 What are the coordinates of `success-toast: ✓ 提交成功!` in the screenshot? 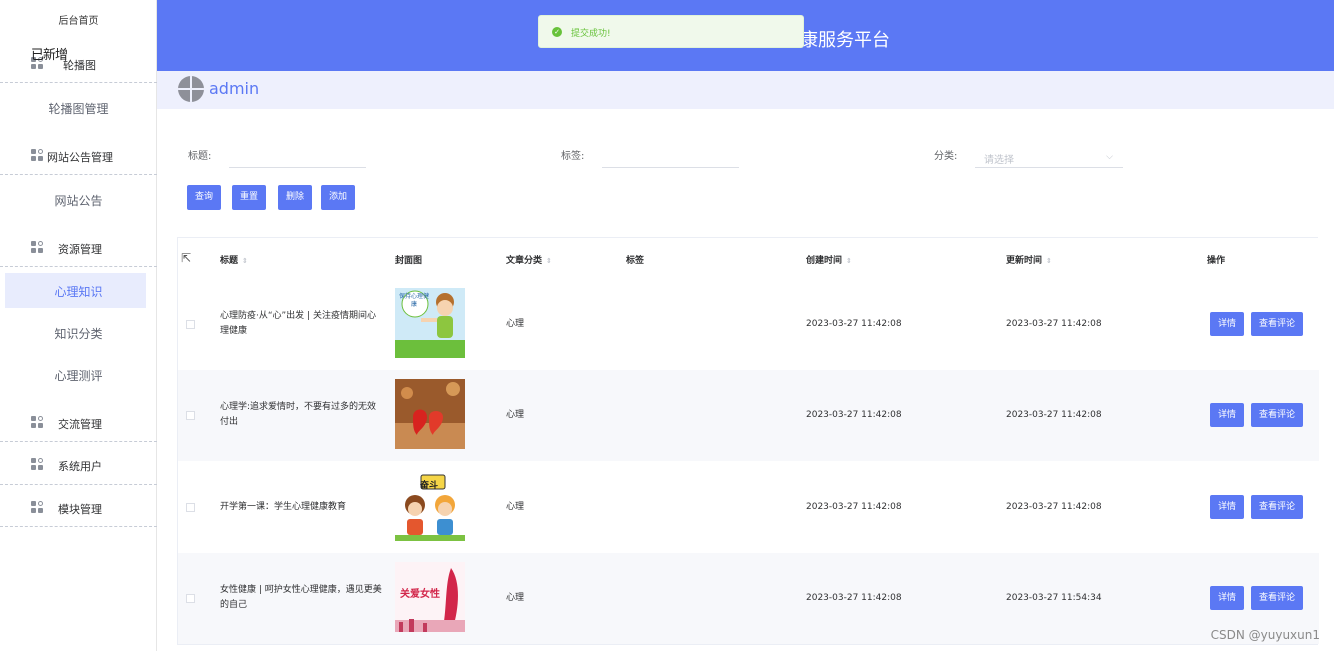 It's located at (671, 31).